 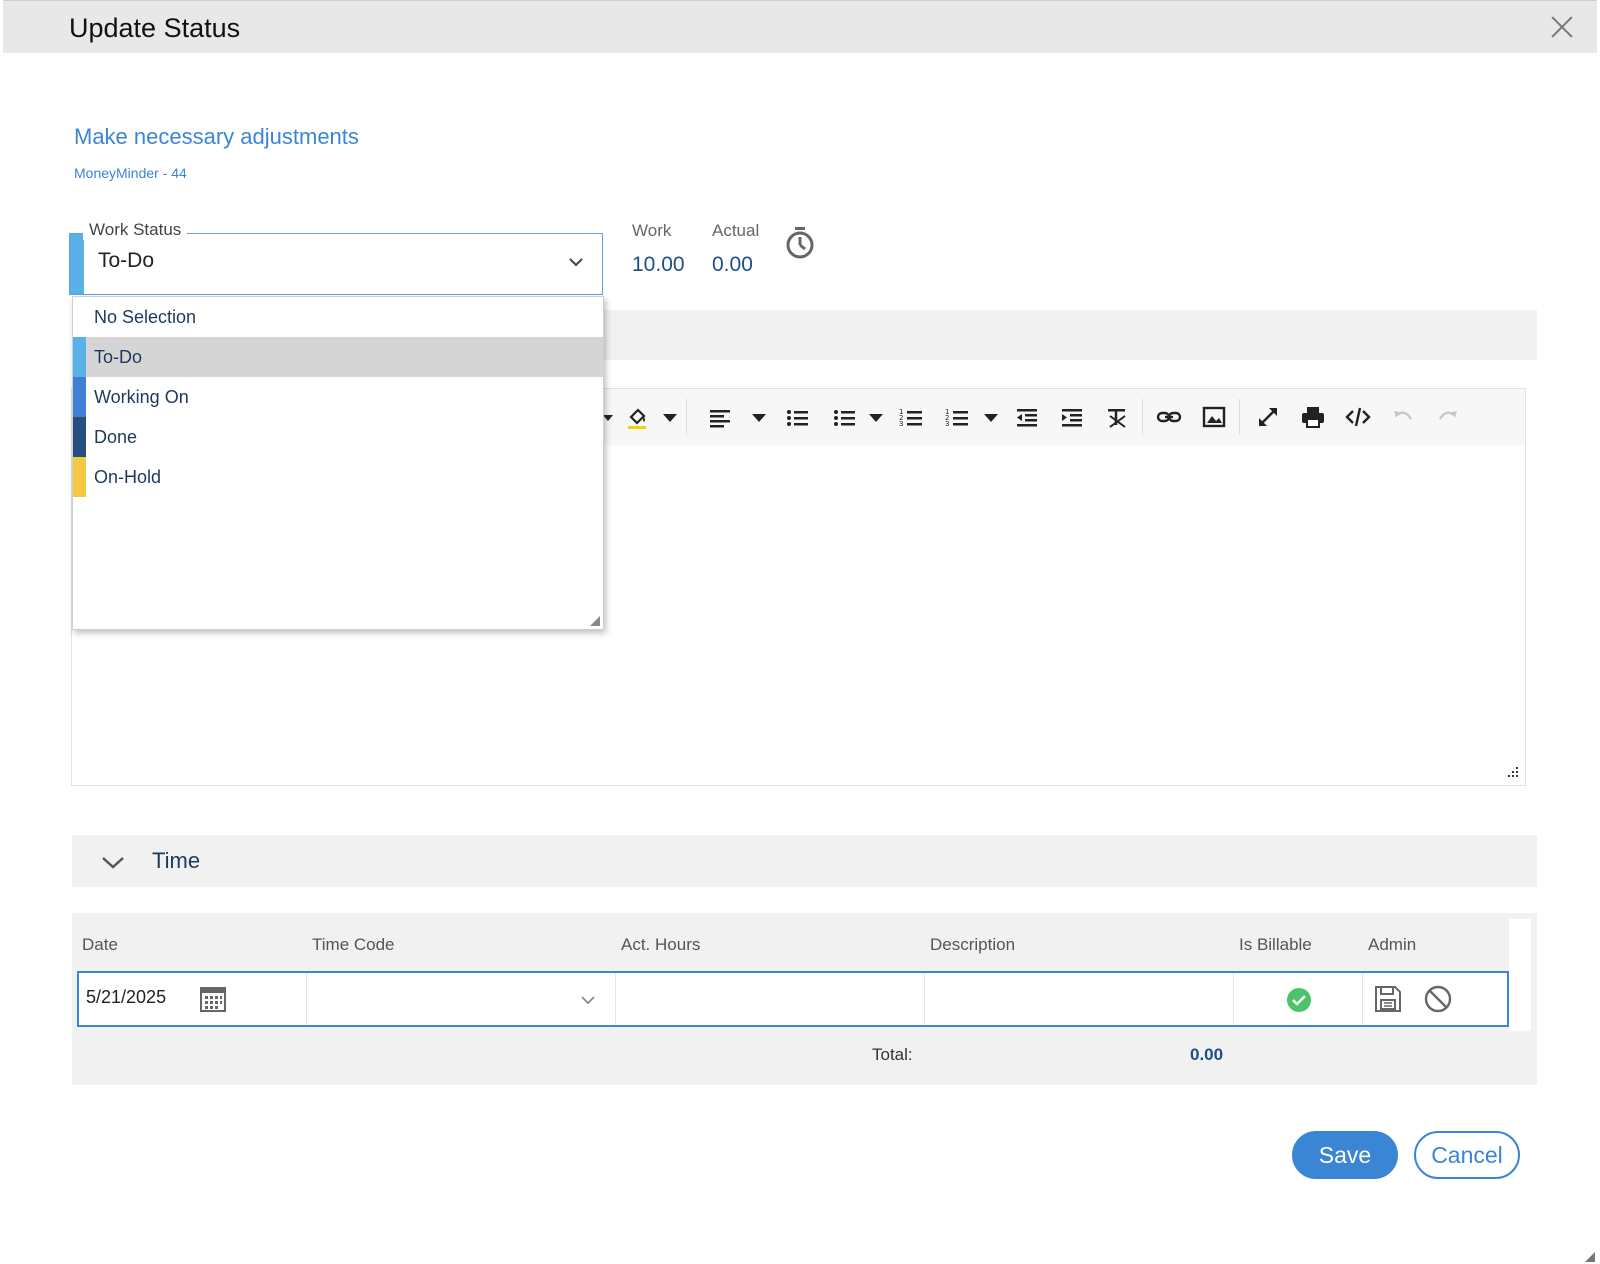 What do you see at coordinates (660, 945) in the screenshot?
I see `column-header-act-hours: Act. Hours` at bounding box center [660, 945].